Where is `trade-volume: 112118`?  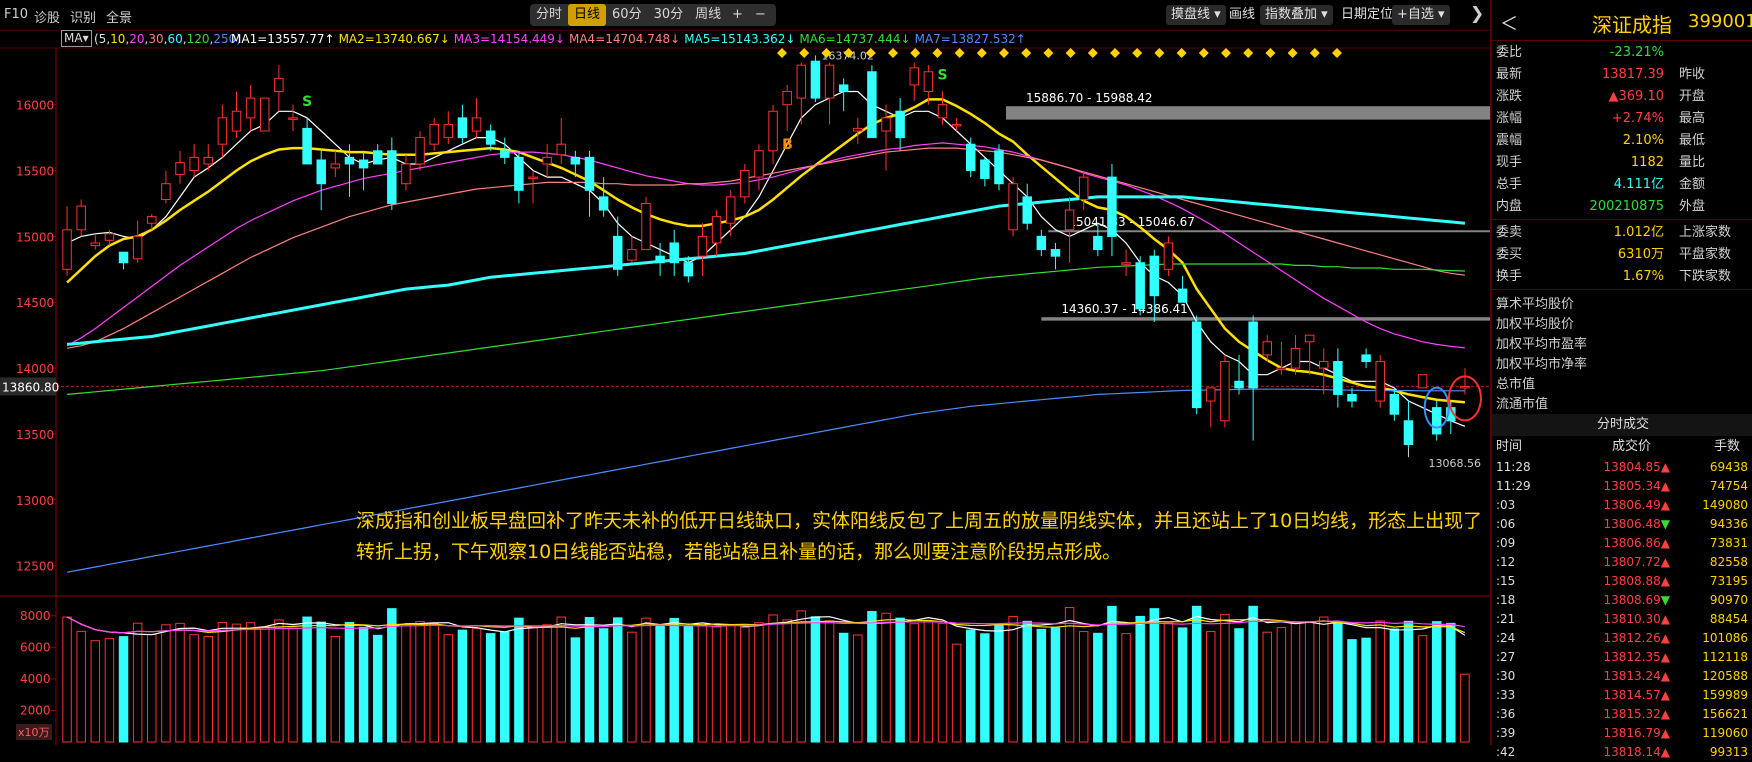 trade-volume: 112118 is located at coordinates (1725, 657).